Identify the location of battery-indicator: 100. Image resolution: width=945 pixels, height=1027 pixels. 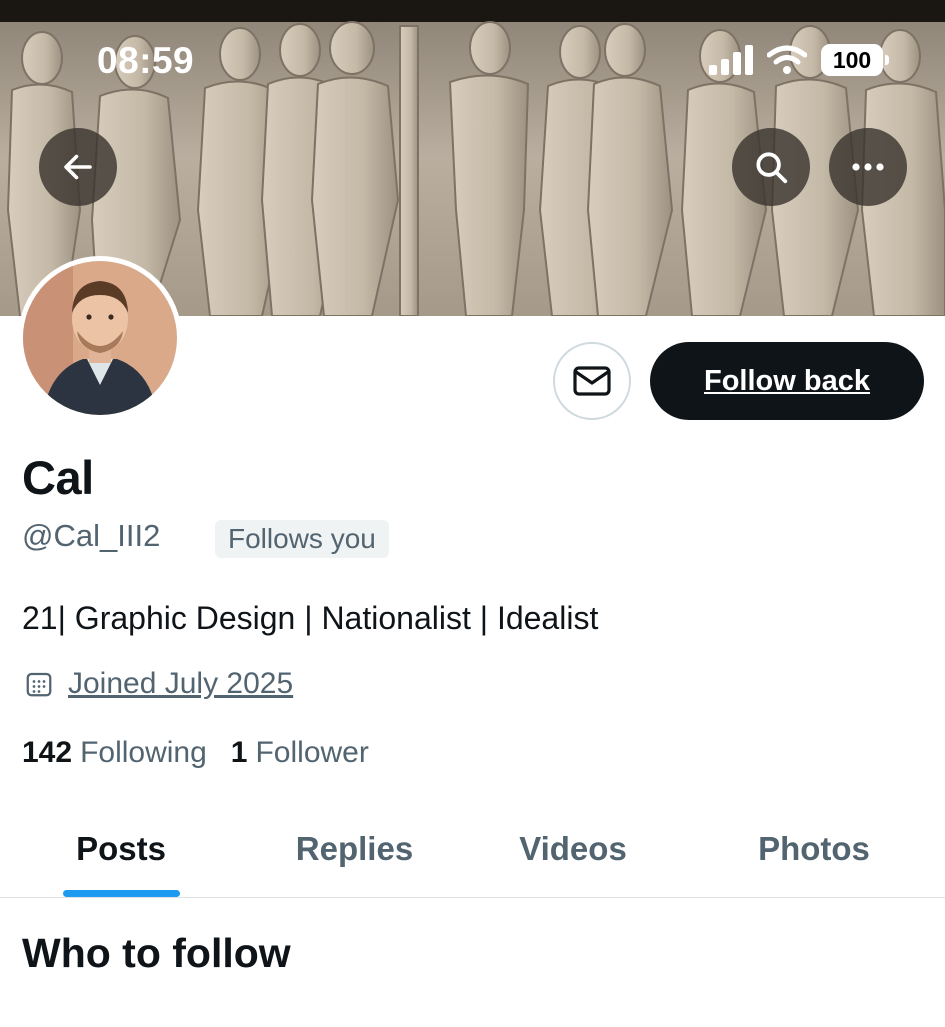
(855, 60).